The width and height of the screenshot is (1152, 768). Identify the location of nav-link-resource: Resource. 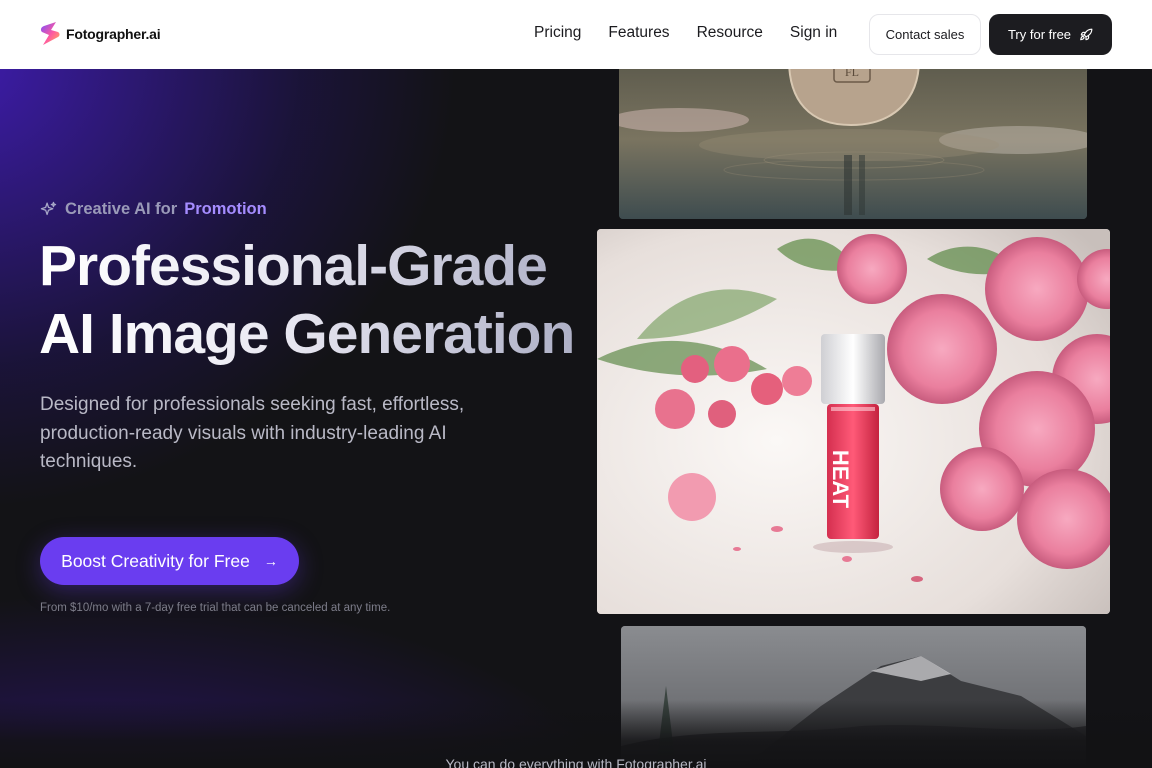
(730, 33).